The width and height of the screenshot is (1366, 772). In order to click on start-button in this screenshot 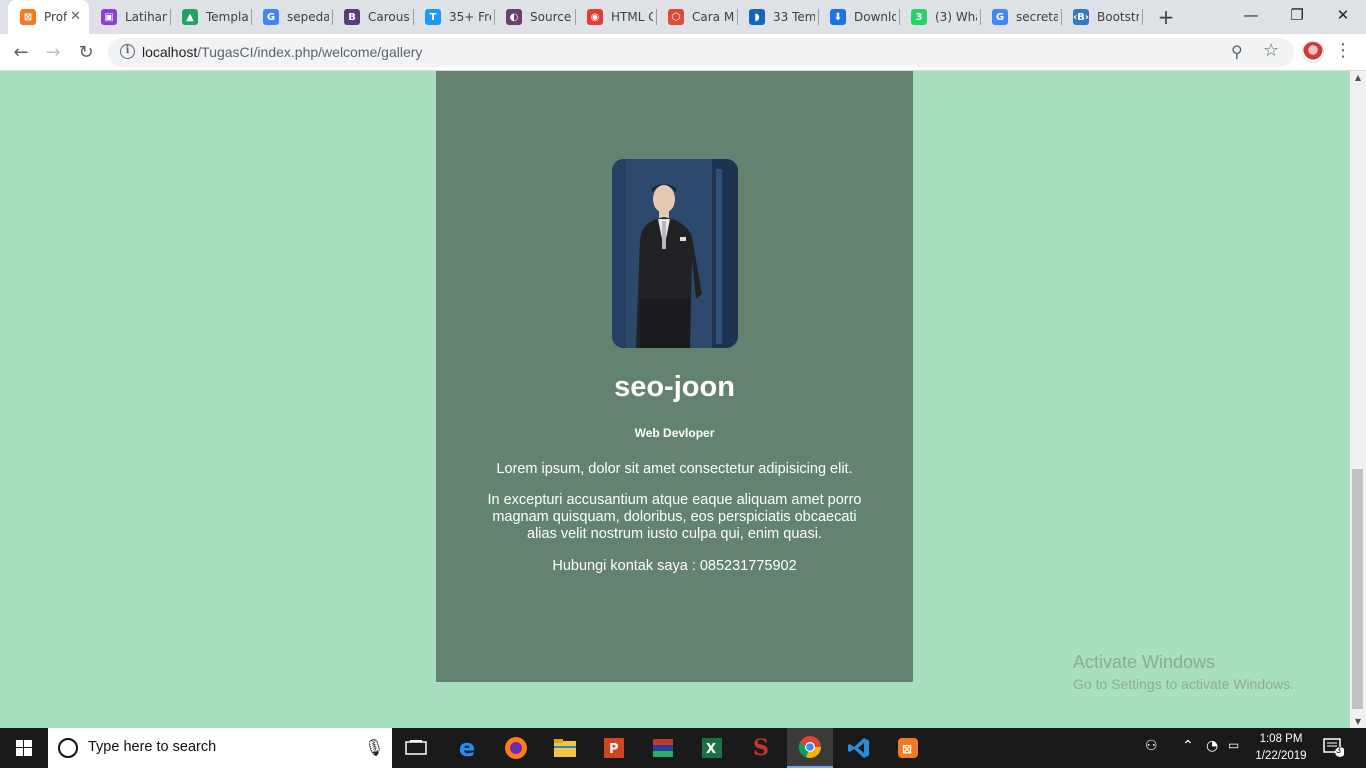, I will do `click(24, 748)`.